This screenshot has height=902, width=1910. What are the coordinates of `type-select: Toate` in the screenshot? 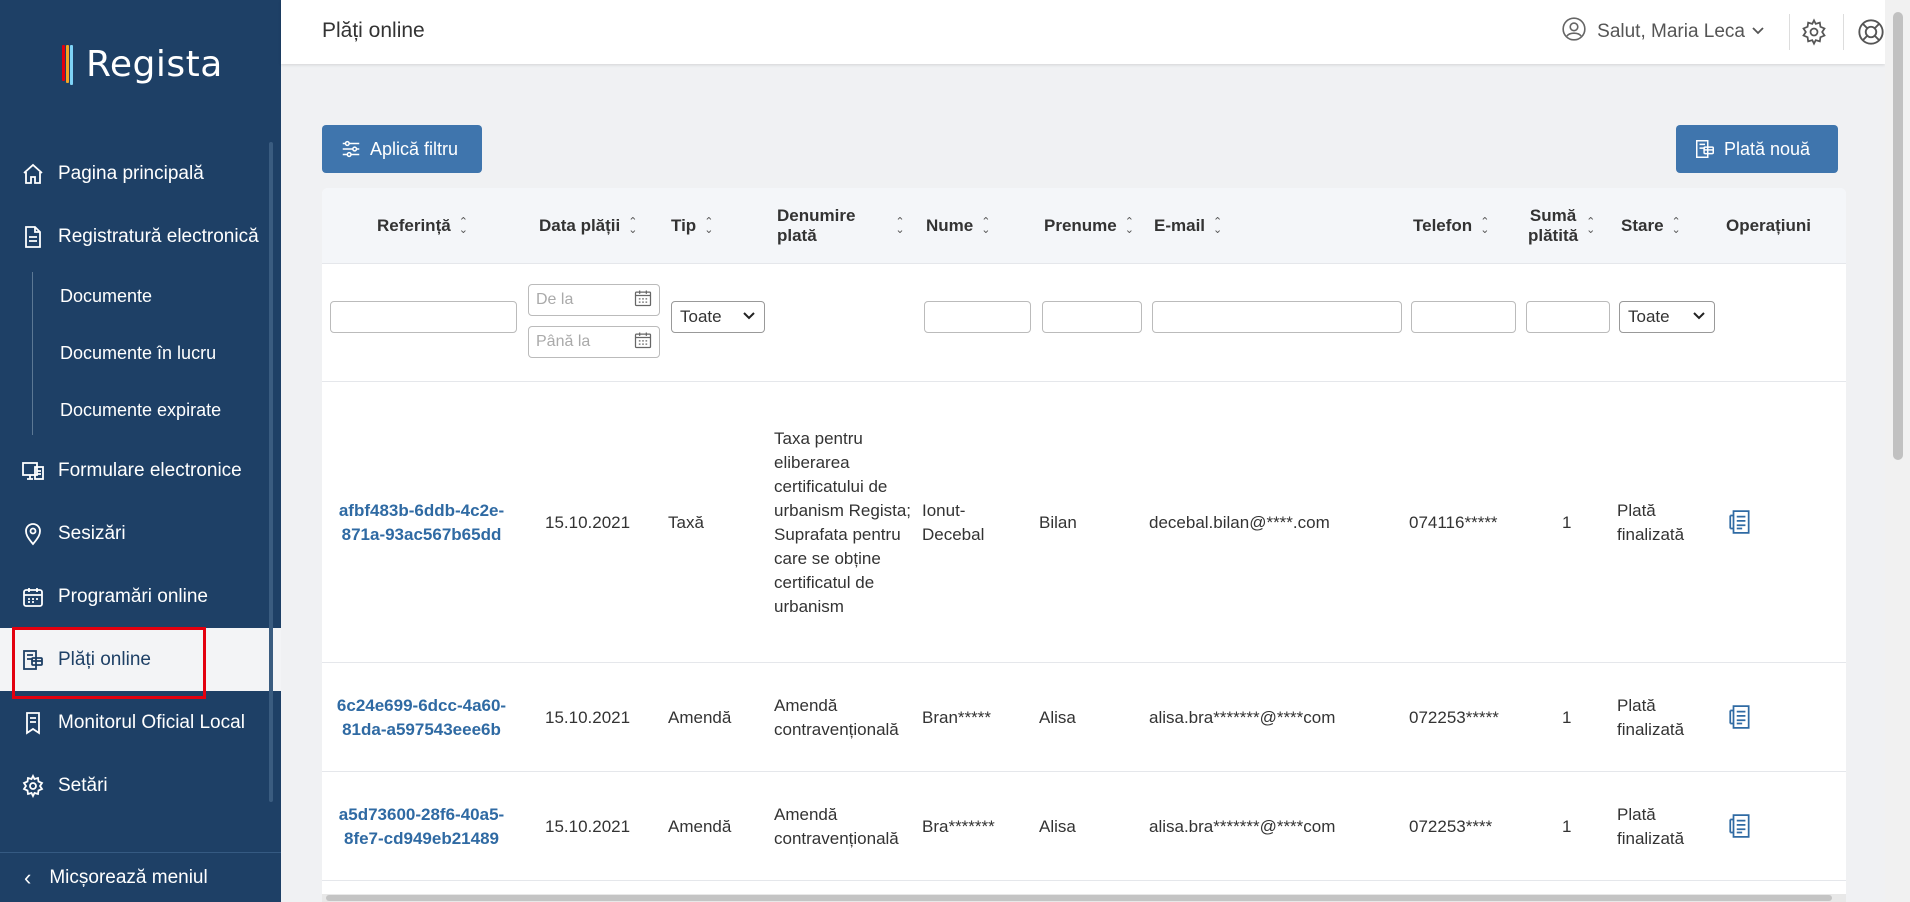 It's located at (718, 317).